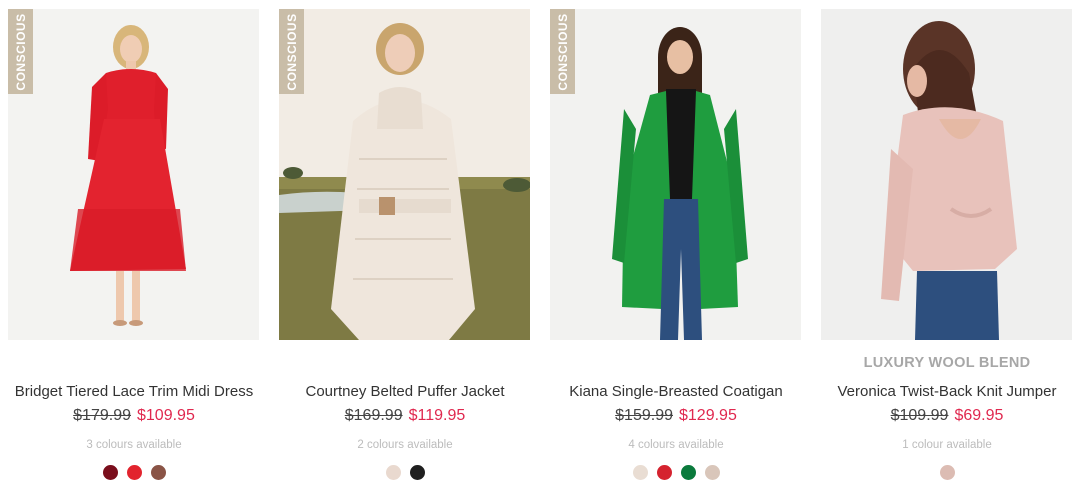 This screenshot has height=504, width=1080. I want to click on colours-available: 1 colour available, so click(947, 445).